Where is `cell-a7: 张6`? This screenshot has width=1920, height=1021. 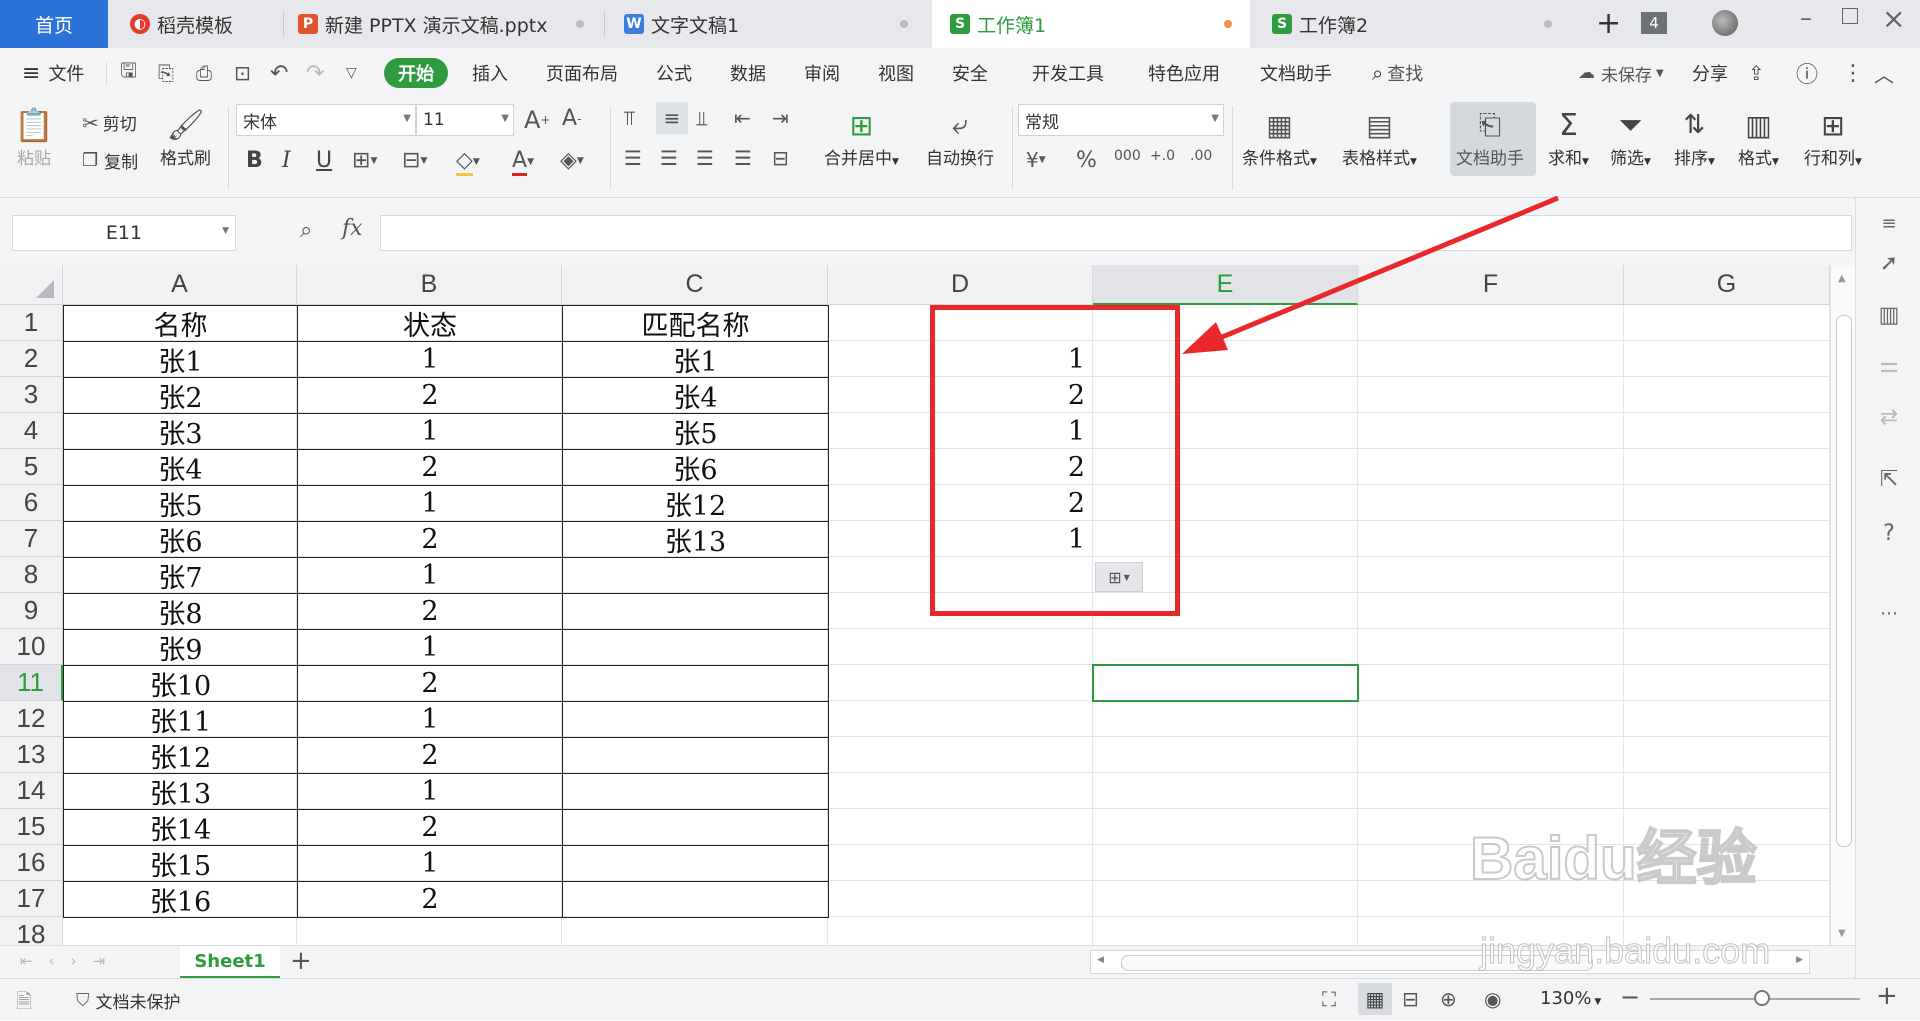 cell-a7: 张6 is located at coordinates (180, 539).